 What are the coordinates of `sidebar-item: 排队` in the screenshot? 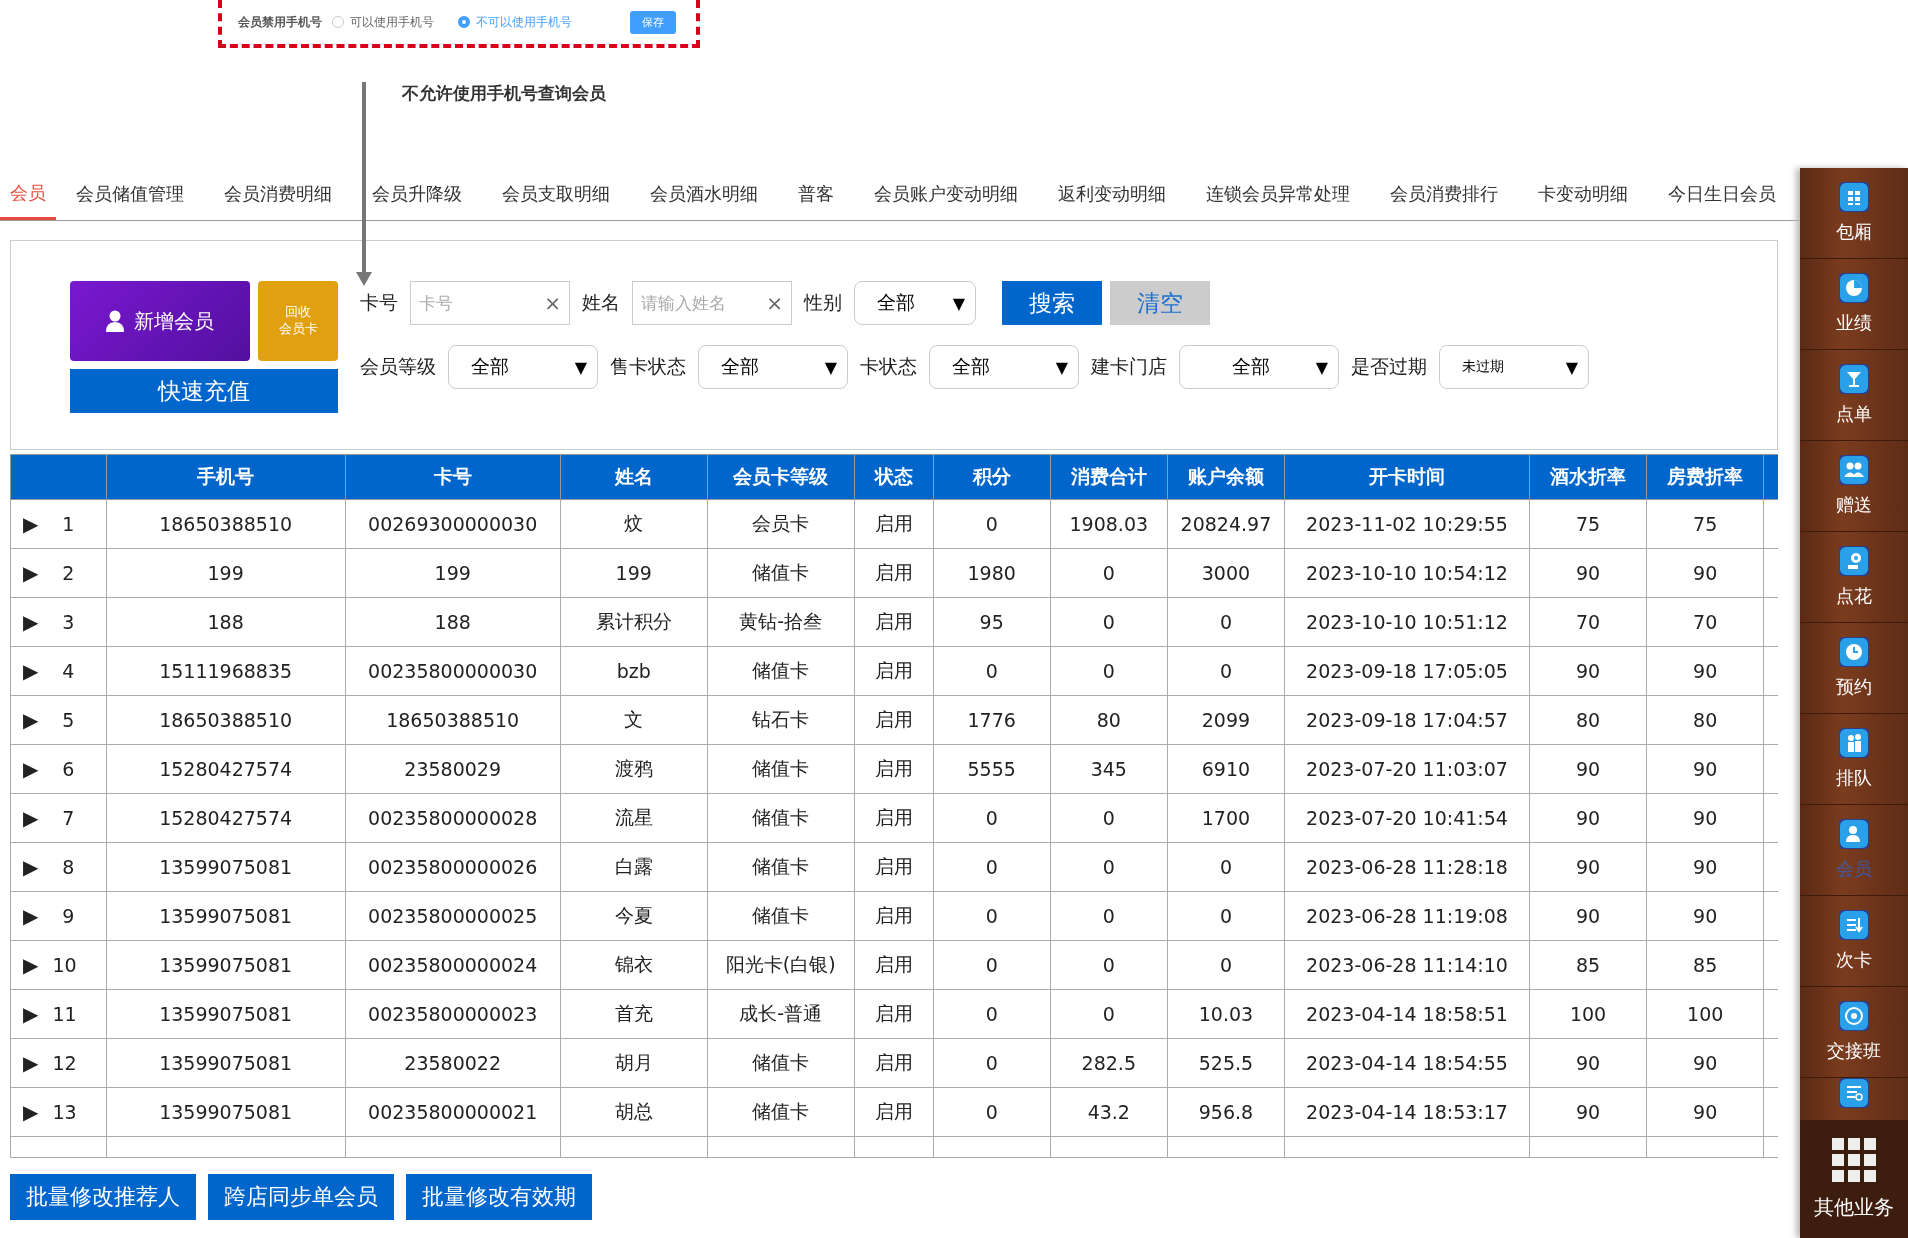 It's located at (1854, 759).